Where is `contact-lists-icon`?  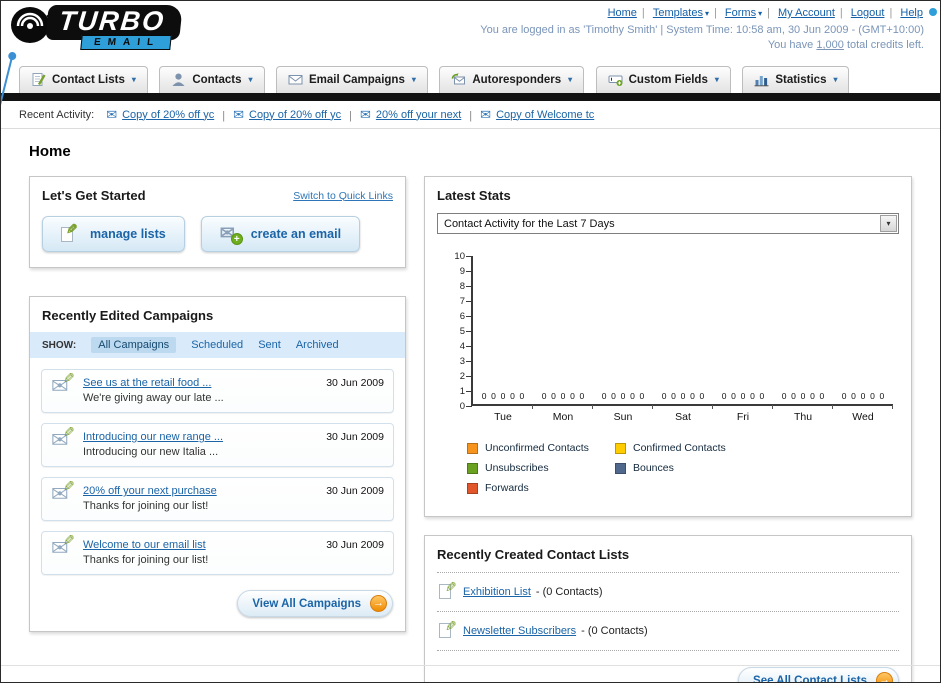 contact-lists-icon is located at coordinates (38, 79).